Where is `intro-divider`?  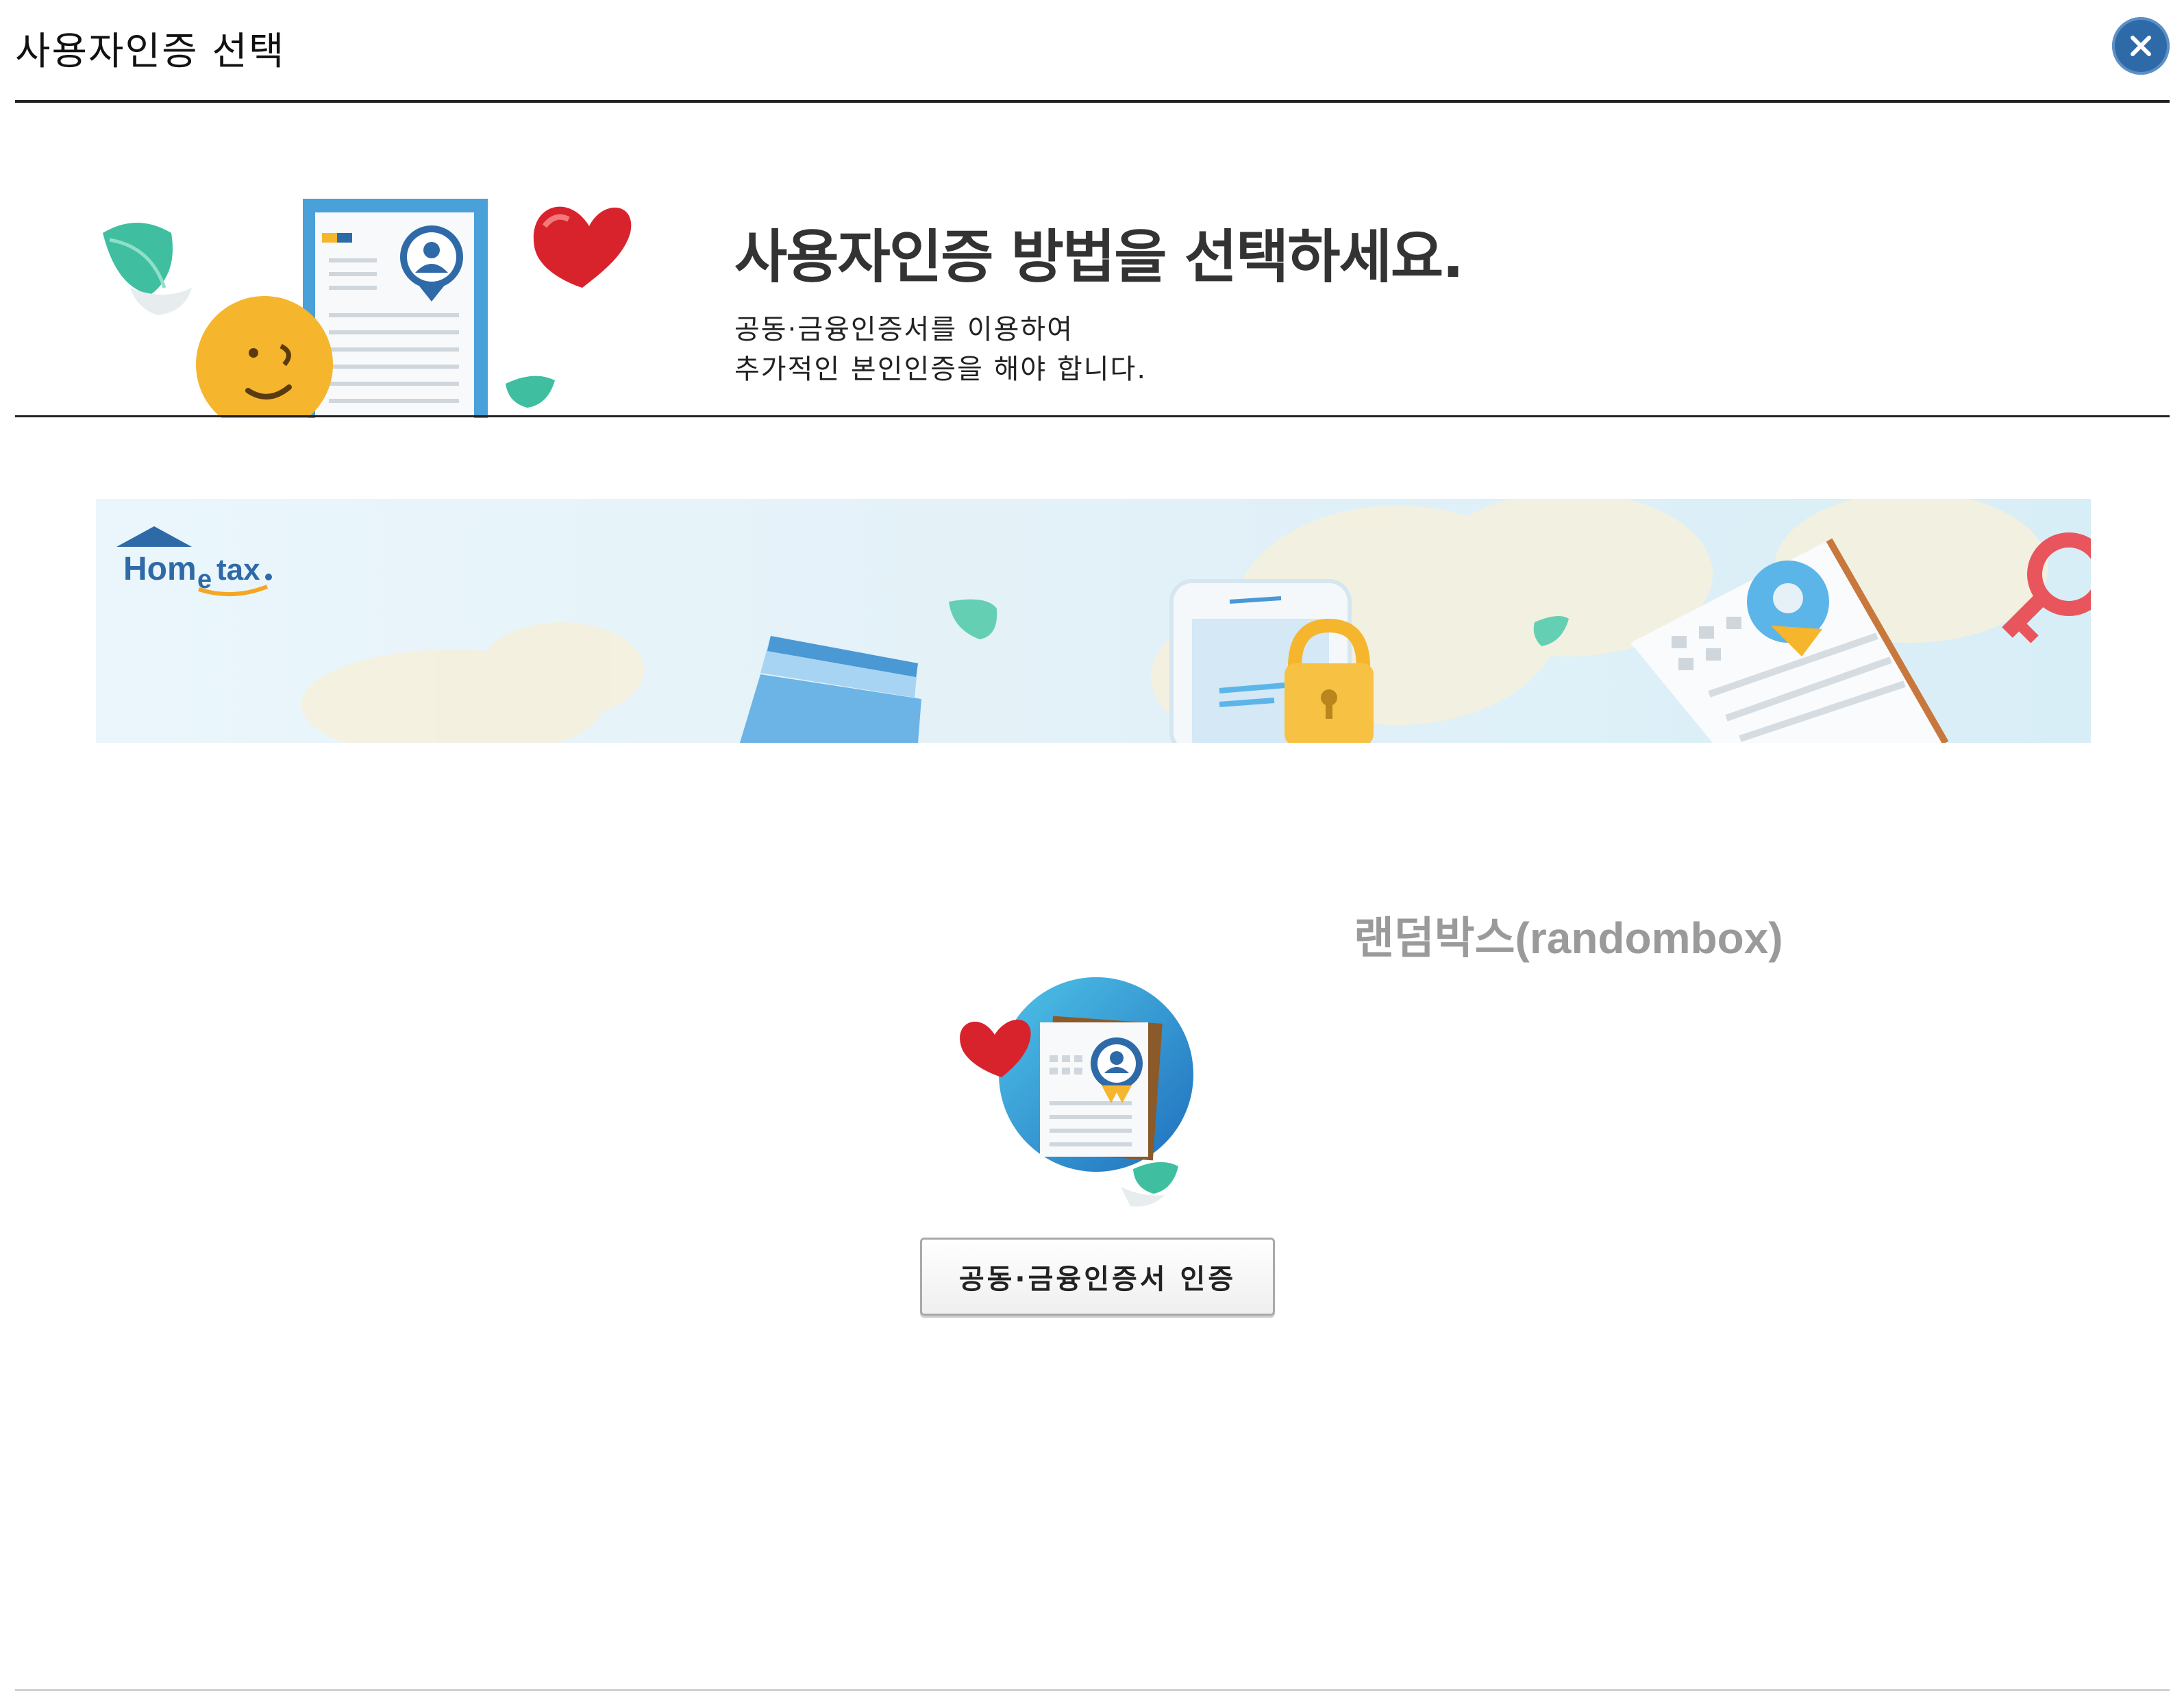 intro-divider is located at coordinates (1092, 416).